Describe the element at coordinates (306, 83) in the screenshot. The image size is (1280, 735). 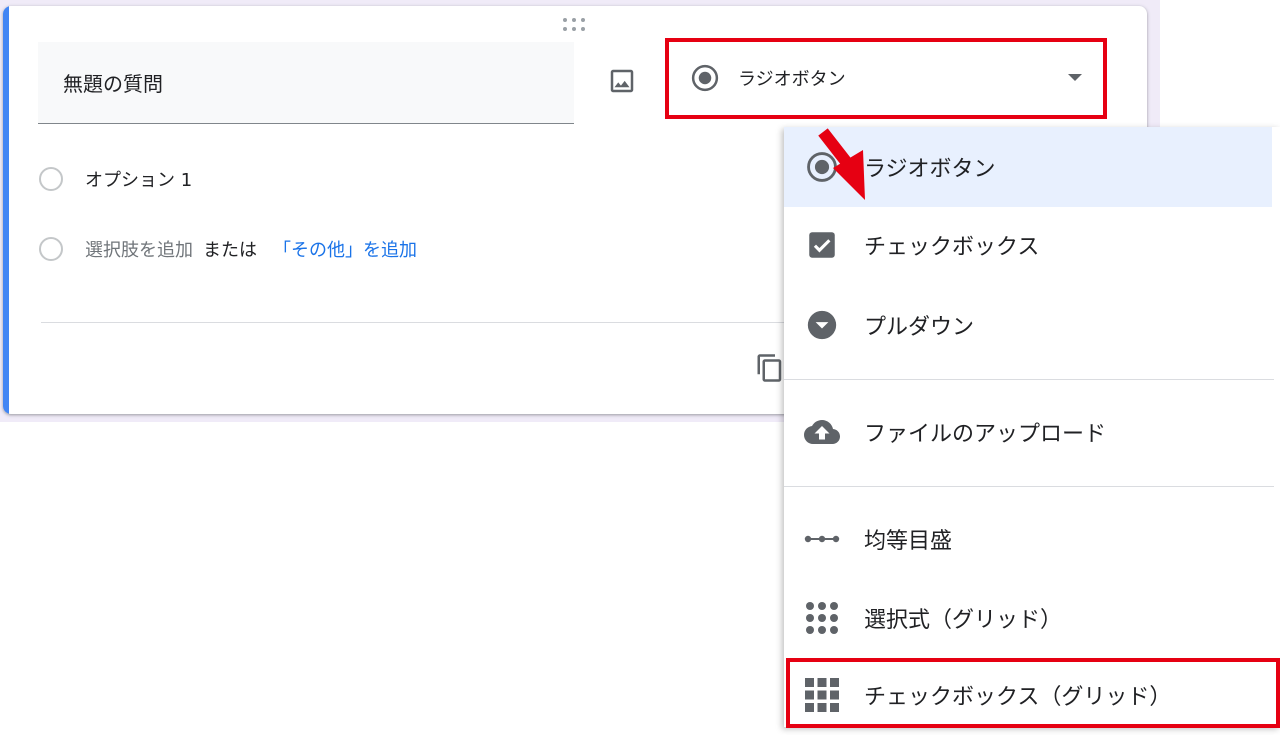
I see `question-title-input: 無題の質問` at that location.